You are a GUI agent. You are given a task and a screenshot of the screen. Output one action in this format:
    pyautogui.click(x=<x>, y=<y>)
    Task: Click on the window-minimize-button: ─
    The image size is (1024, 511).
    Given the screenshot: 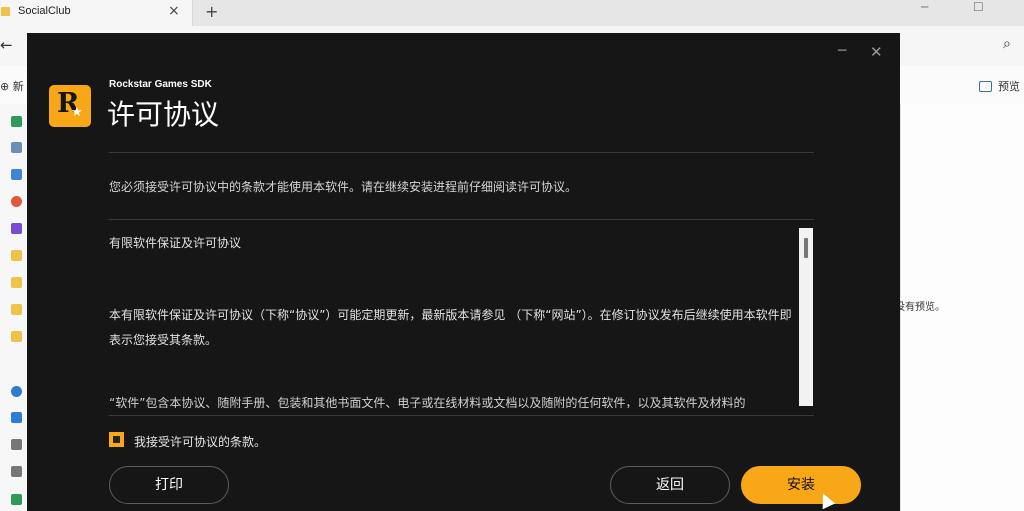 What is the action you would take?
    pyautogui.click(x=924, y=7)
    